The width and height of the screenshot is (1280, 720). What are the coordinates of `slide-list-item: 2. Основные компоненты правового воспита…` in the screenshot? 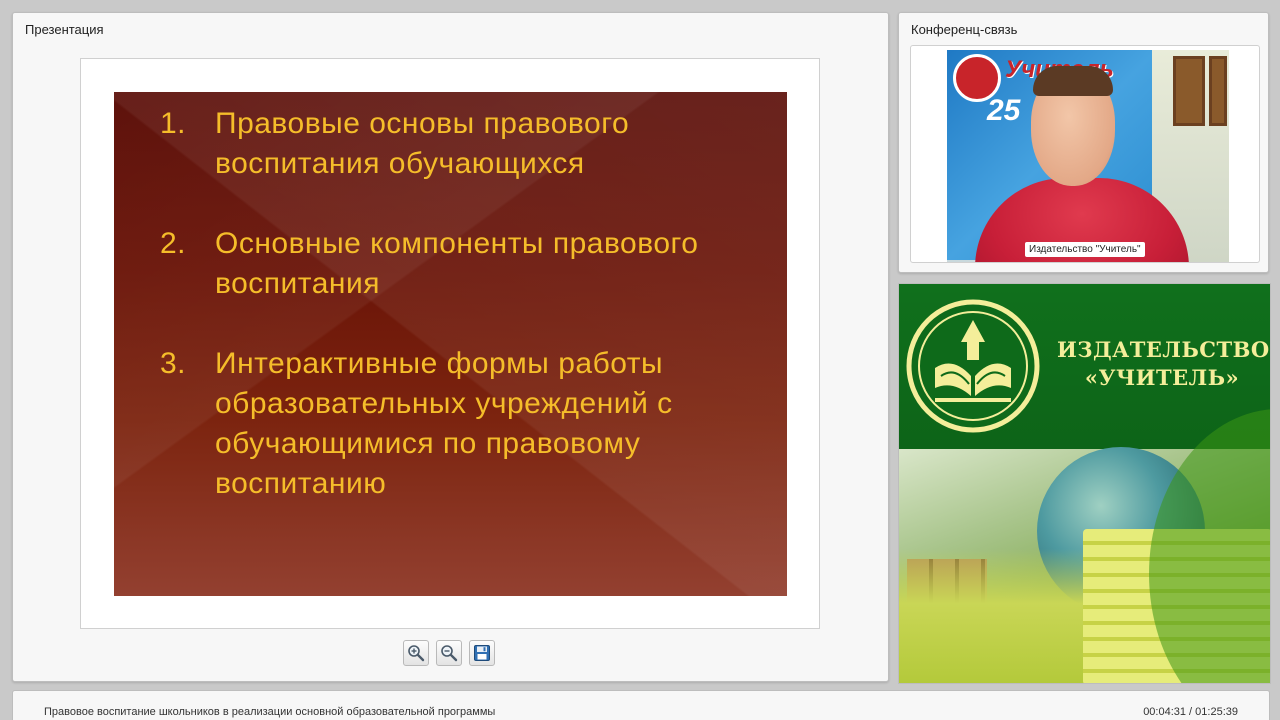 It's located at (465, 264).